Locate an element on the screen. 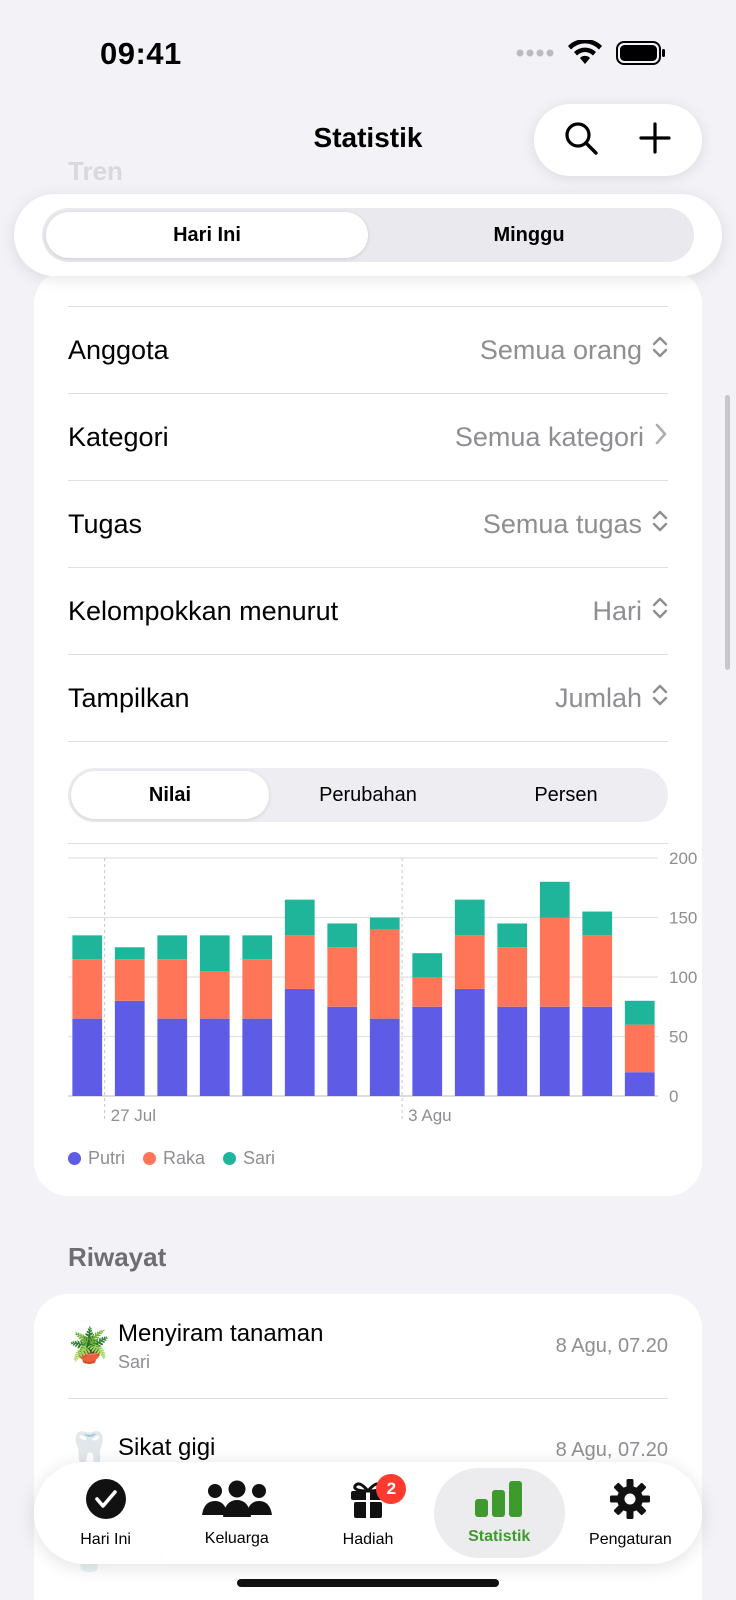 The width and height of the screenshot is (736, 1600). status-icons is located at coordinates (591, 54).